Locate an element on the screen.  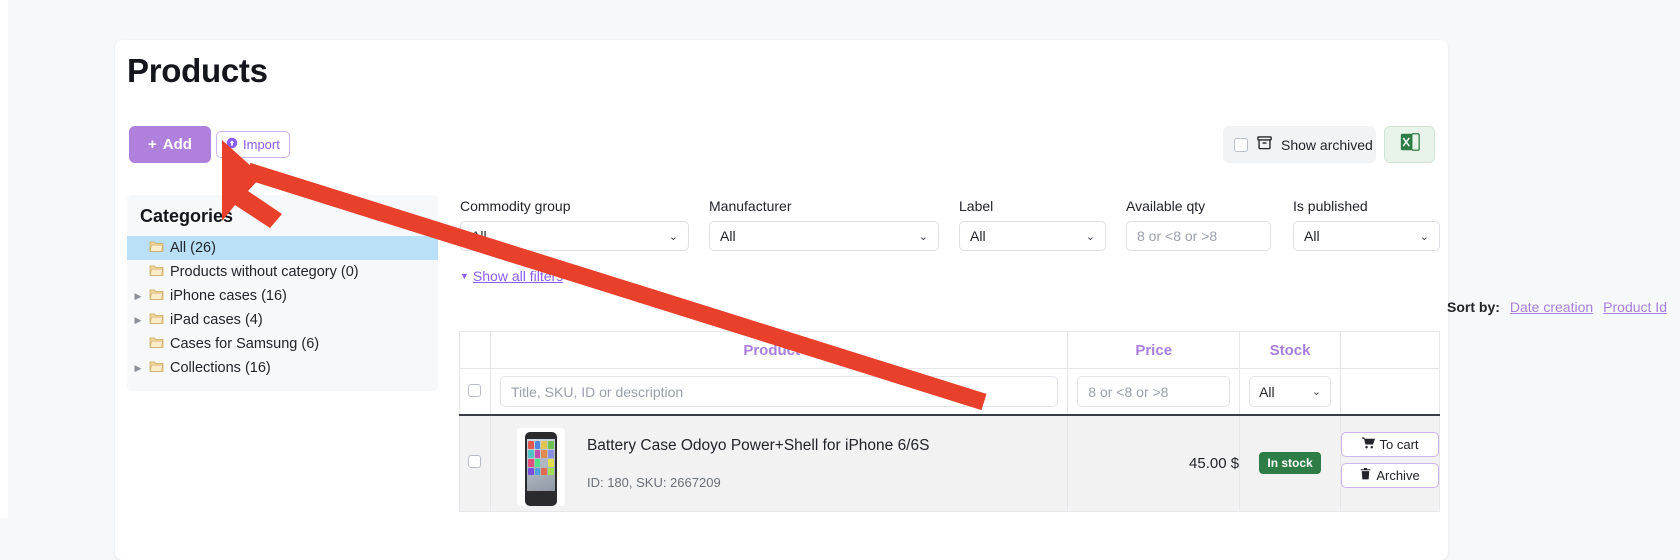
category-item-cases-for-samsung: Cases for Samsung (6) is located at coordinates (282, 344).